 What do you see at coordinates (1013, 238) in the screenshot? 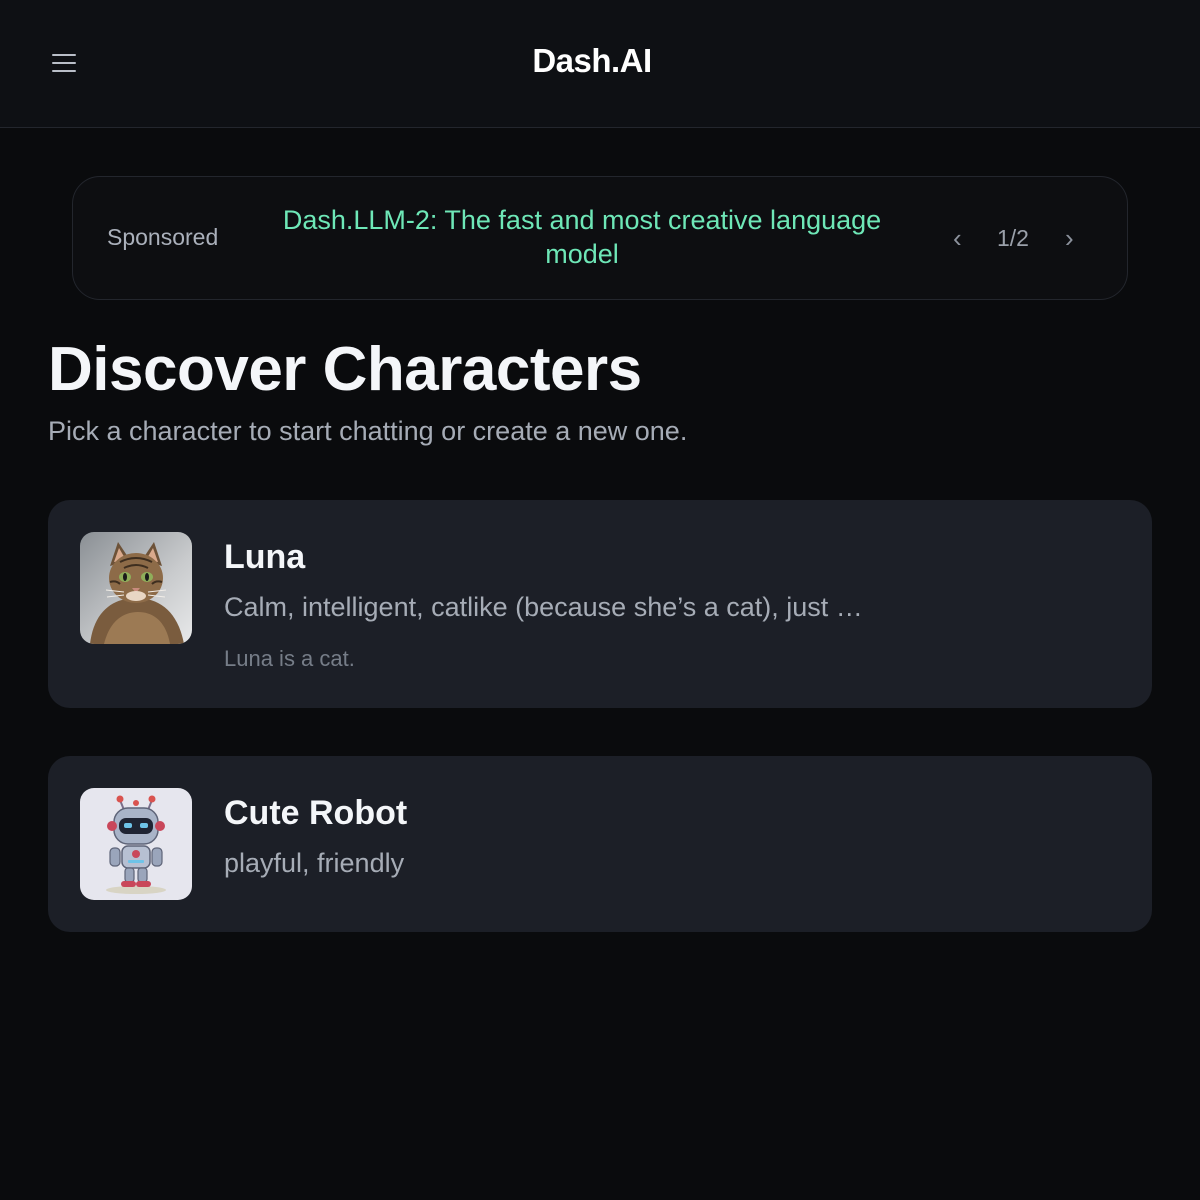
I see `pager-count: 1/2` at bounding box center [1013, 238].